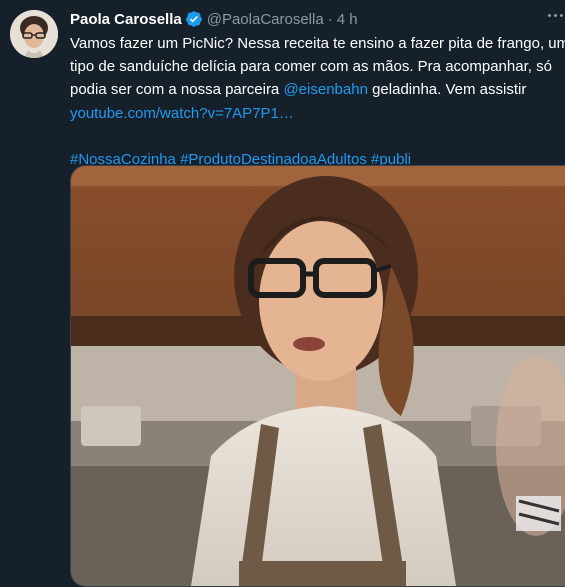 The width and height of the screenshot is (565, 587). I want to click on mention-link: @eisenbahn, so click(325, 89).